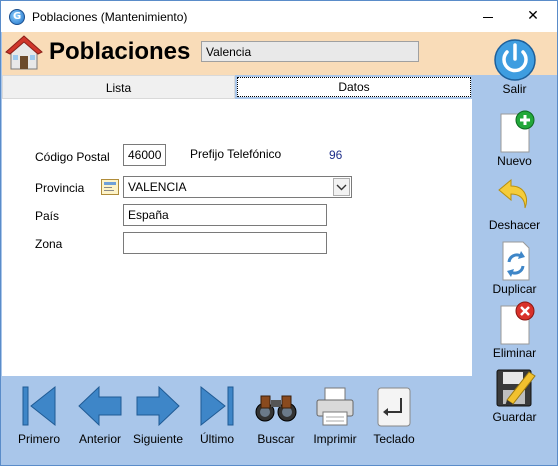 This screenshot has height=466, width=558. What do you see at coordinates (279, 16) in the screenshot?
I see `title-bar: G Poblaciones (Mantenimiento) ✕` at bounding box center [279, 16].